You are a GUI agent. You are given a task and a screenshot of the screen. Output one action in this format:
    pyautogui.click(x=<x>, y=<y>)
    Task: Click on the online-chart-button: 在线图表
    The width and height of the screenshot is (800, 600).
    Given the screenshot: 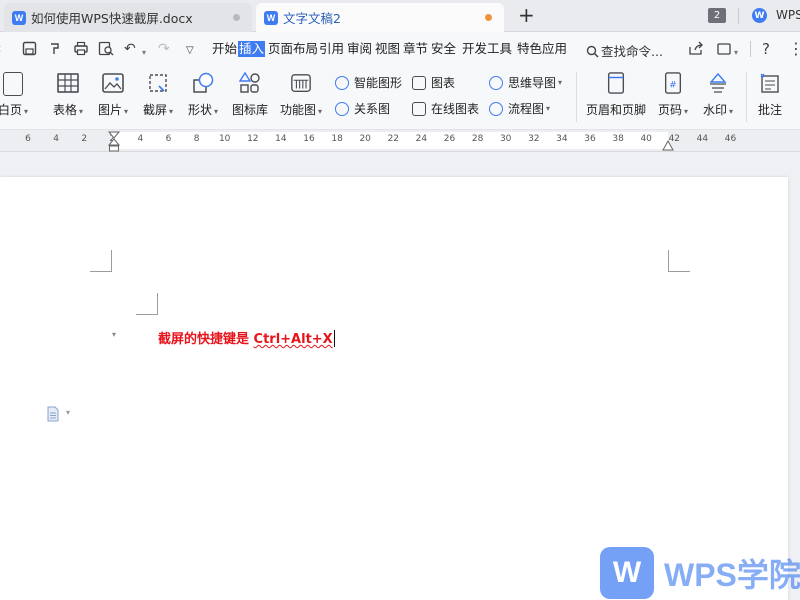 What is the action you would take?
    pyautogui.click(x=445, y=108)
    